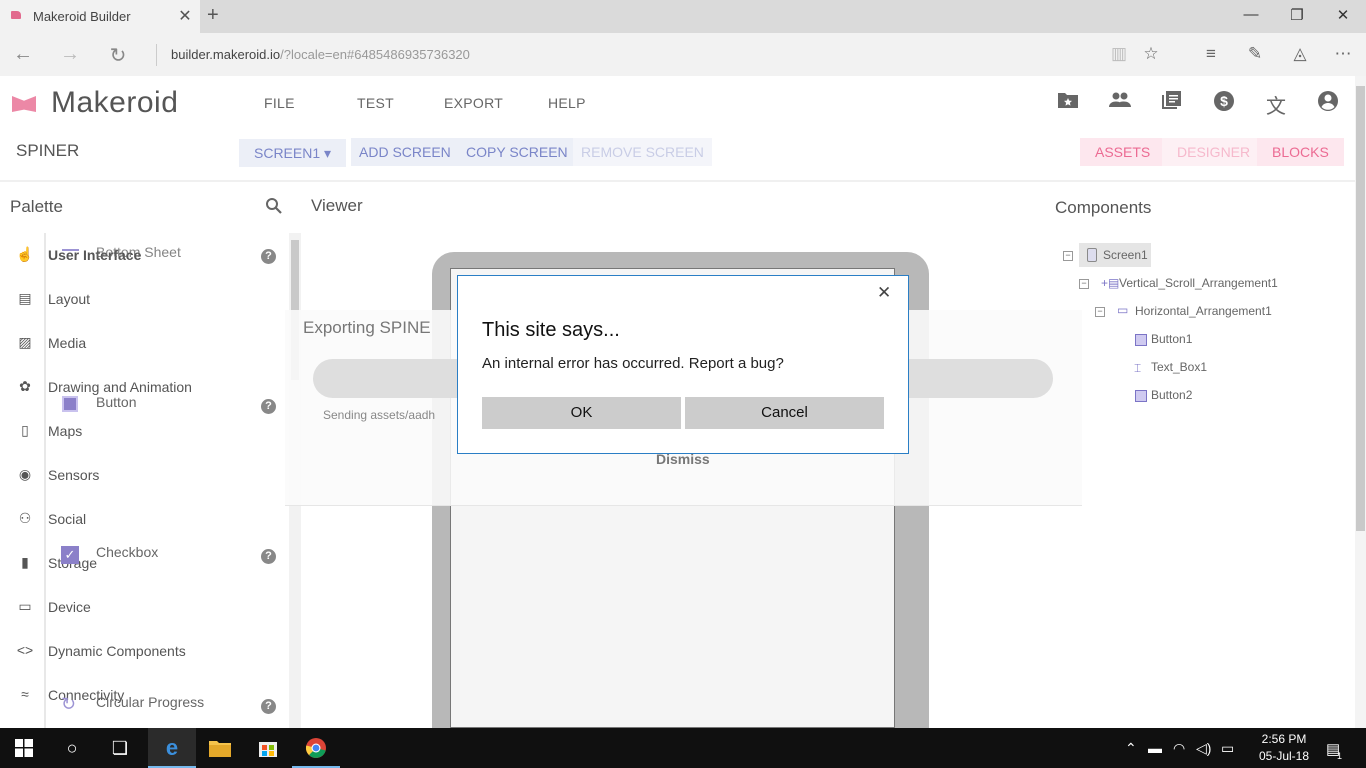 This screenshot has width=1366, height=768. Describe the element at coordinates (213, 15) in the screenshot. I see `new-tab-button: +` at that location.